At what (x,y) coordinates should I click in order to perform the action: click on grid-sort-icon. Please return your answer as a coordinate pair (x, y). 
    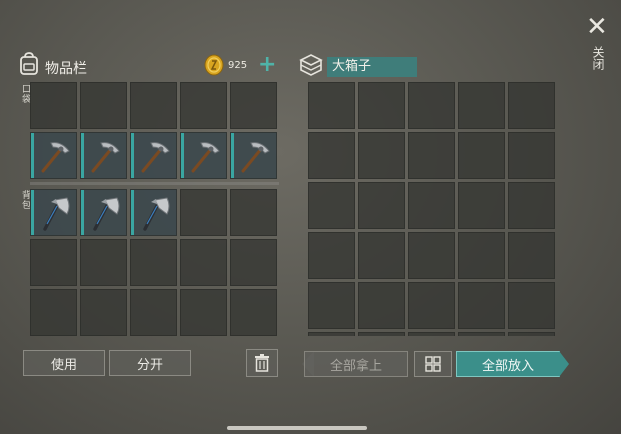
    Looking at the image, I should click on (433, 364).